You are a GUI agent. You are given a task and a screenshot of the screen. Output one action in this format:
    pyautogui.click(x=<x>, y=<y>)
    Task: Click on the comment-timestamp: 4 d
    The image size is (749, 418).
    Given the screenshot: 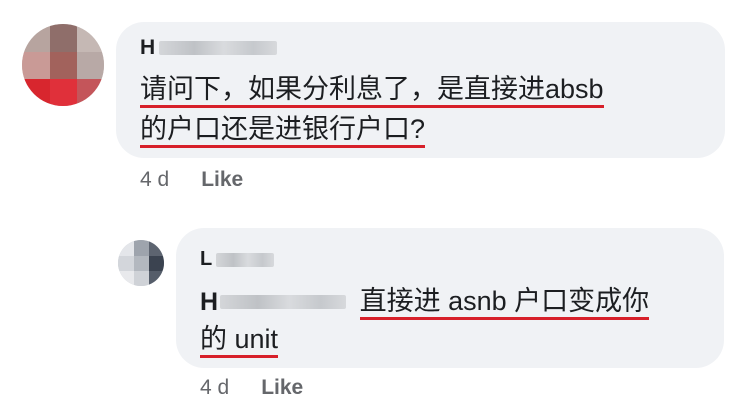 What is the action you would take?
    pyautogui.click(x=154, y=180)
    